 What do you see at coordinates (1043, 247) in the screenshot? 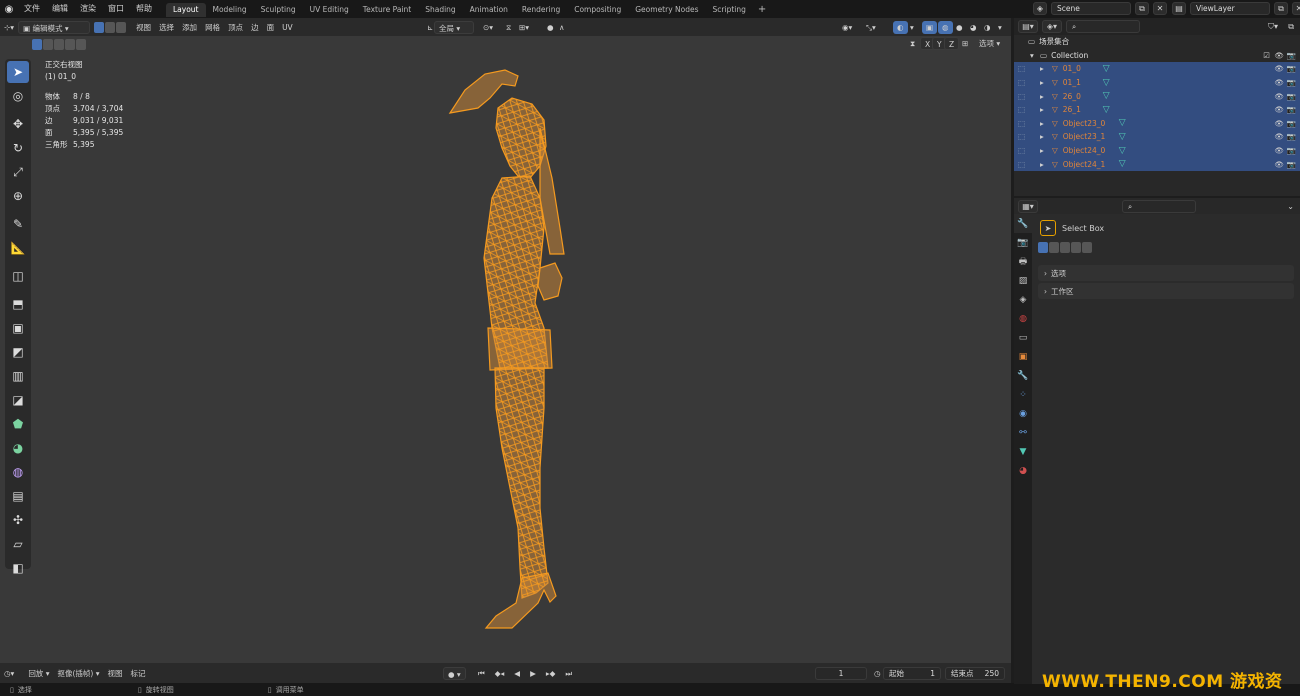
I see `tool-set-selection-icon` at bounding box center [1043, 247].